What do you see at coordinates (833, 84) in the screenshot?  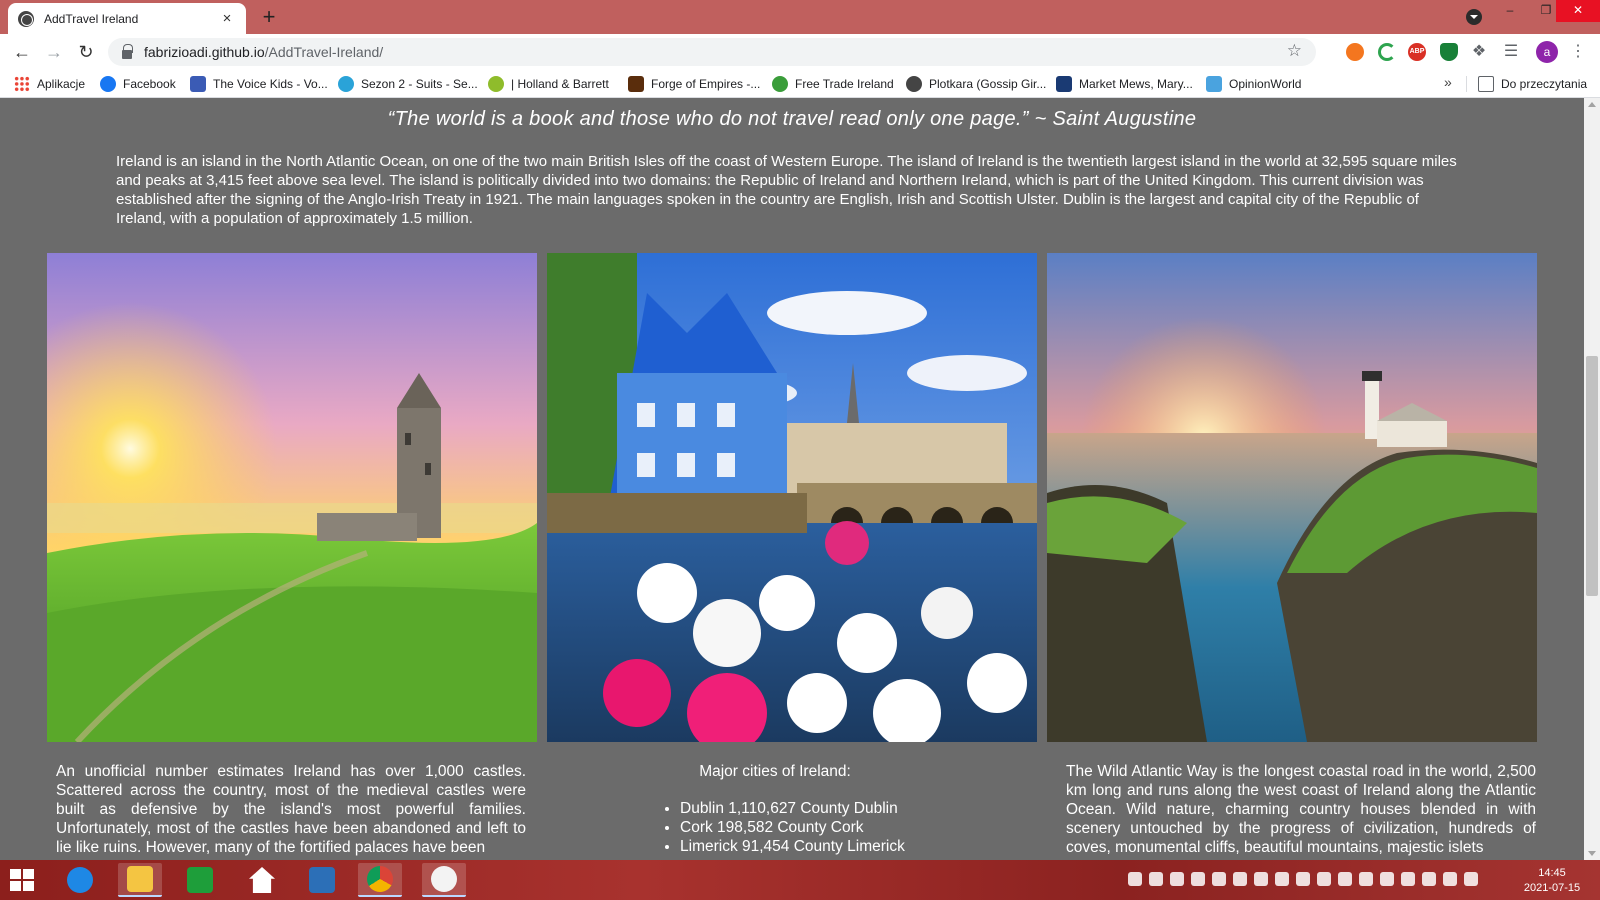 I see `bookmark-free-trade-ireland: Free Trade Ireland` at bounding box center [833, 84].